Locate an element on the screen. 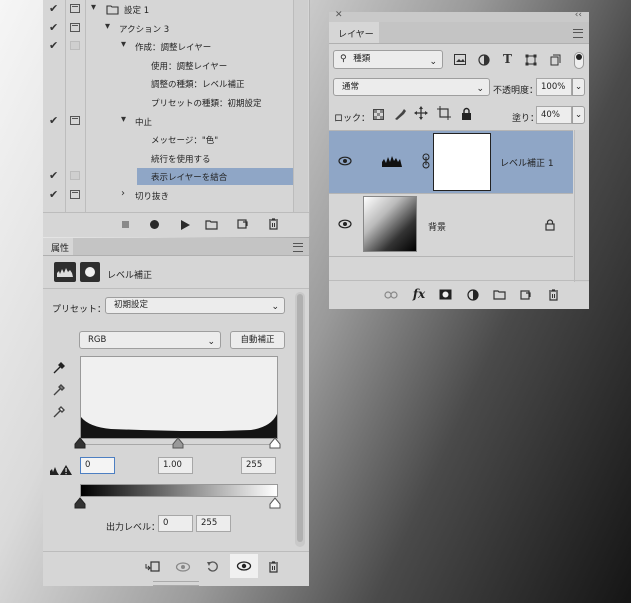  new-adjustment-layer-icon is located at coordinates (472, 294).